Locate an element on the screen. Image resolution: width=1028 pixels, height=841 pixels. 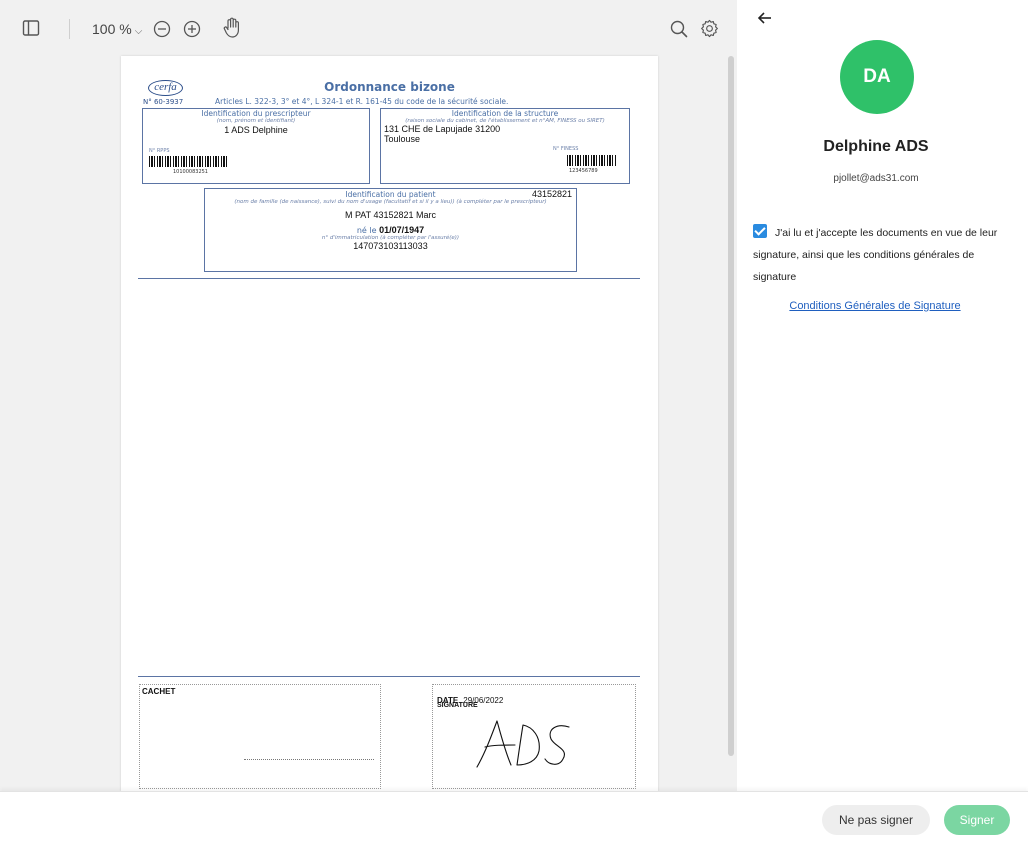
cachet-box: CACHET is located at coordinates (260, 736).